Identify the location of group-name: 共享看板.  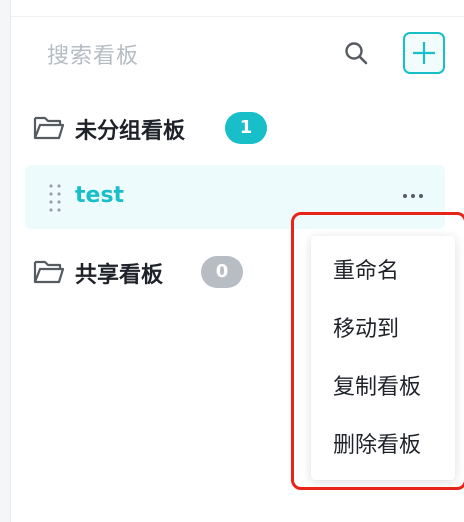
(119, 275).